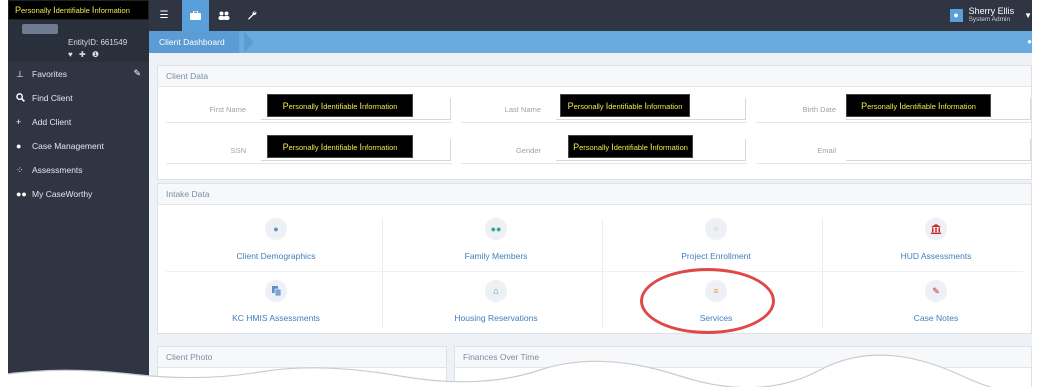 This screenshot has height=387, width=1040. What do you see at coordinates (528, 150) in the screenshot?
I see `field-label: Gender` at bounding box center [528, 150].